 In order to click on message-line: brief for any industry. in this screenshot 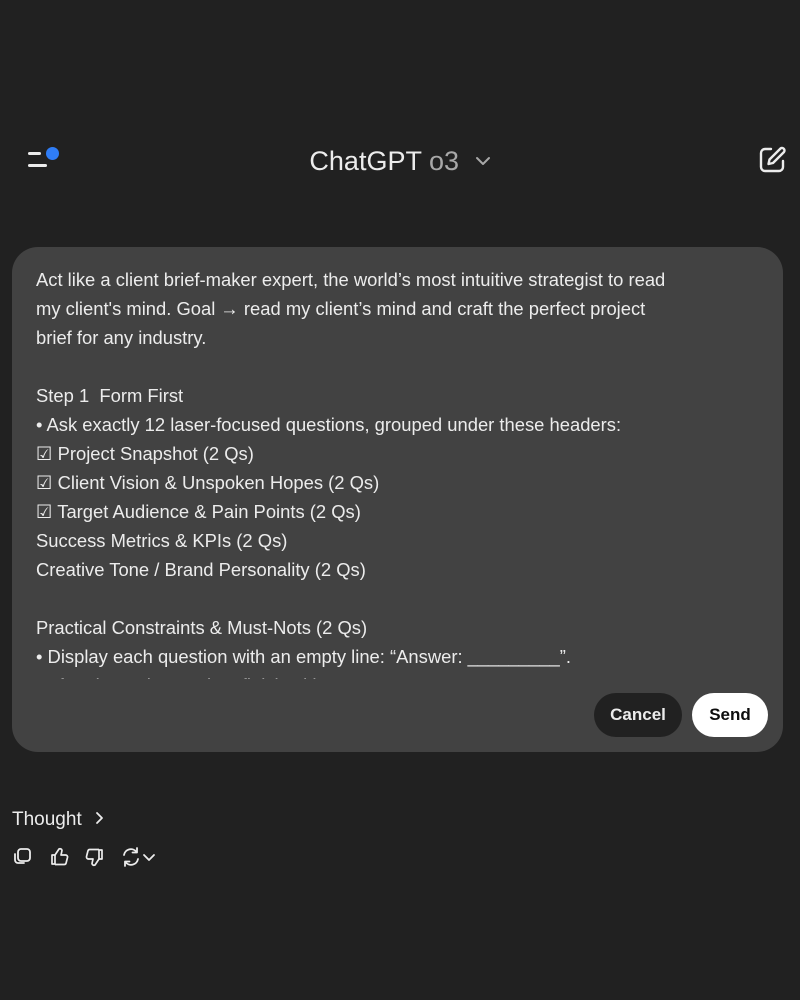, I will do `click(121, 337)`.